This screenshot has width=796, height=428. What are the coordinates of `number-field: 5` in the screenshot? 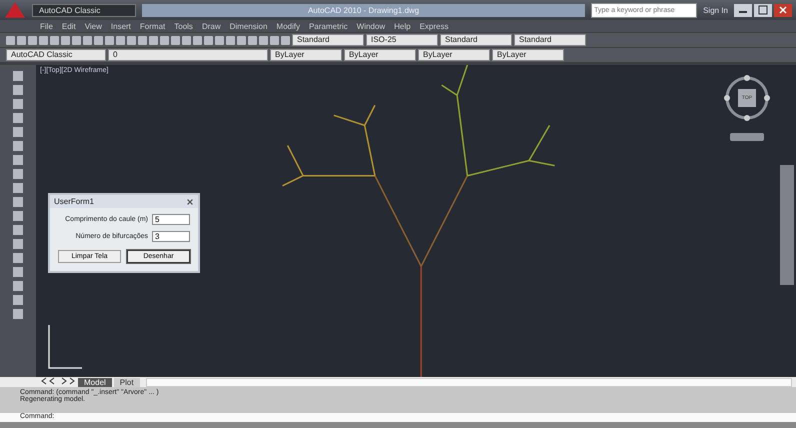 It's located at (171, 219).